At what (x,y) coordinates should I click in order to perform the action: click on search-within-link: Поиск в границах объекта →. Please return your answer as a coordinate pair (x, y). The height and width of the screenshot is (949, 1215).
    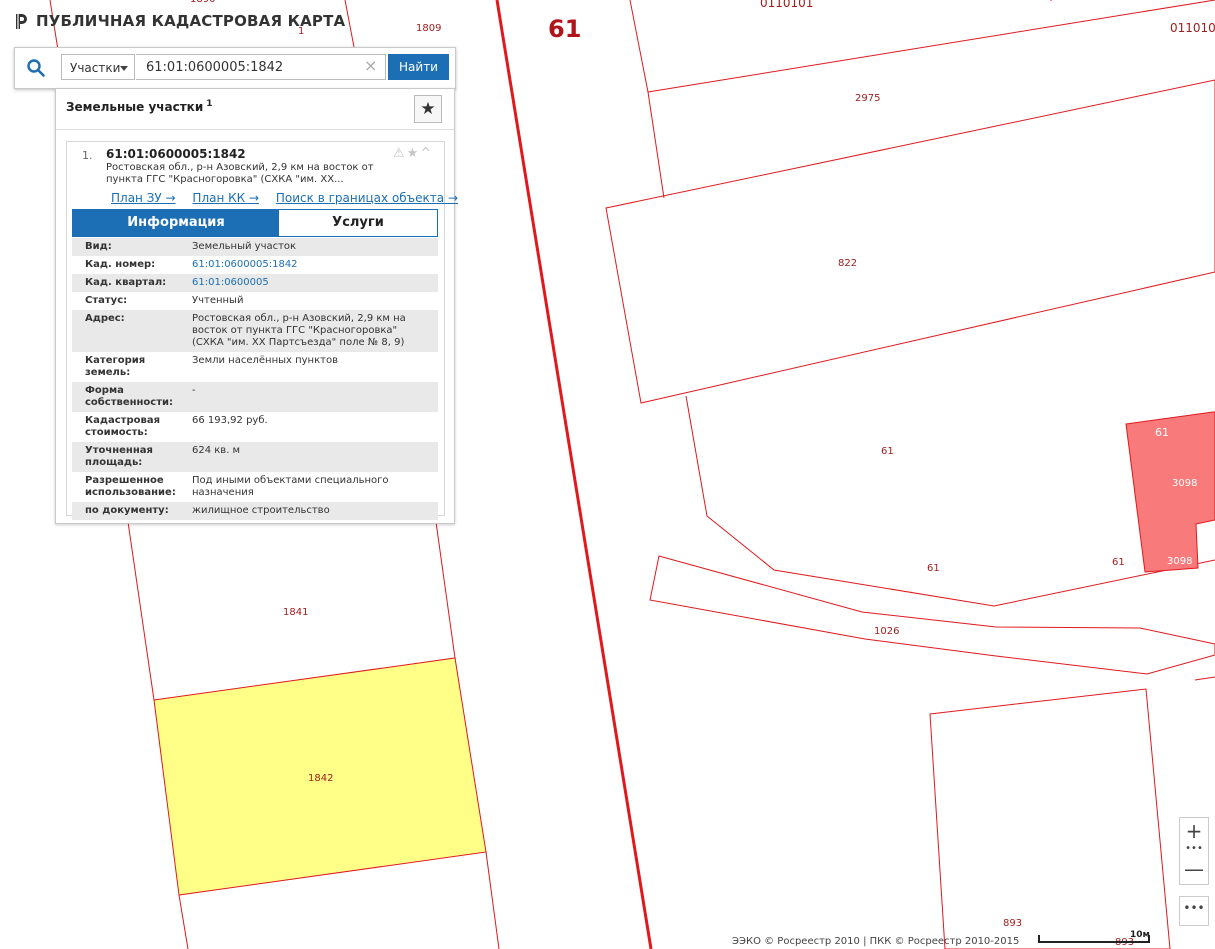
    Looking at the image, I should click on (367, 198).